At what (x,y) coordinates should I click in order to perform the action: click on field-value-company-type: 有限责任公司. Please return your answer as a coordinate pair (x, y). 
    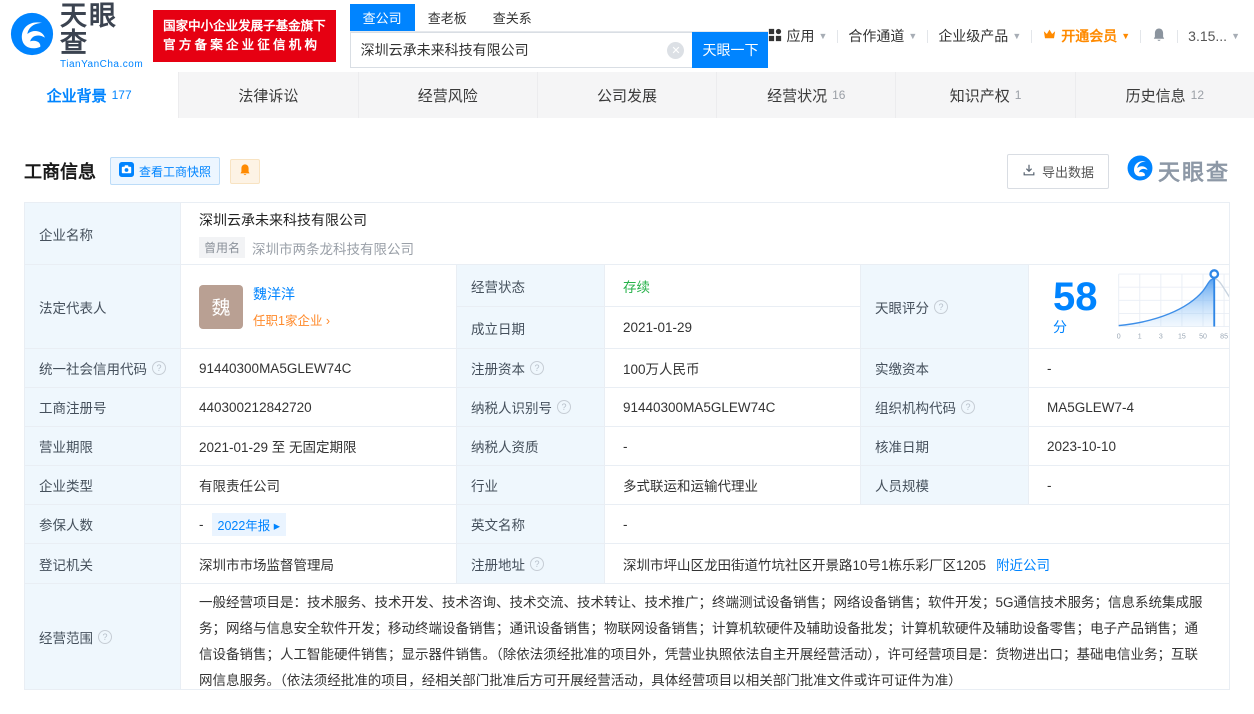
    Looking at the image, I should click on (319, 485).